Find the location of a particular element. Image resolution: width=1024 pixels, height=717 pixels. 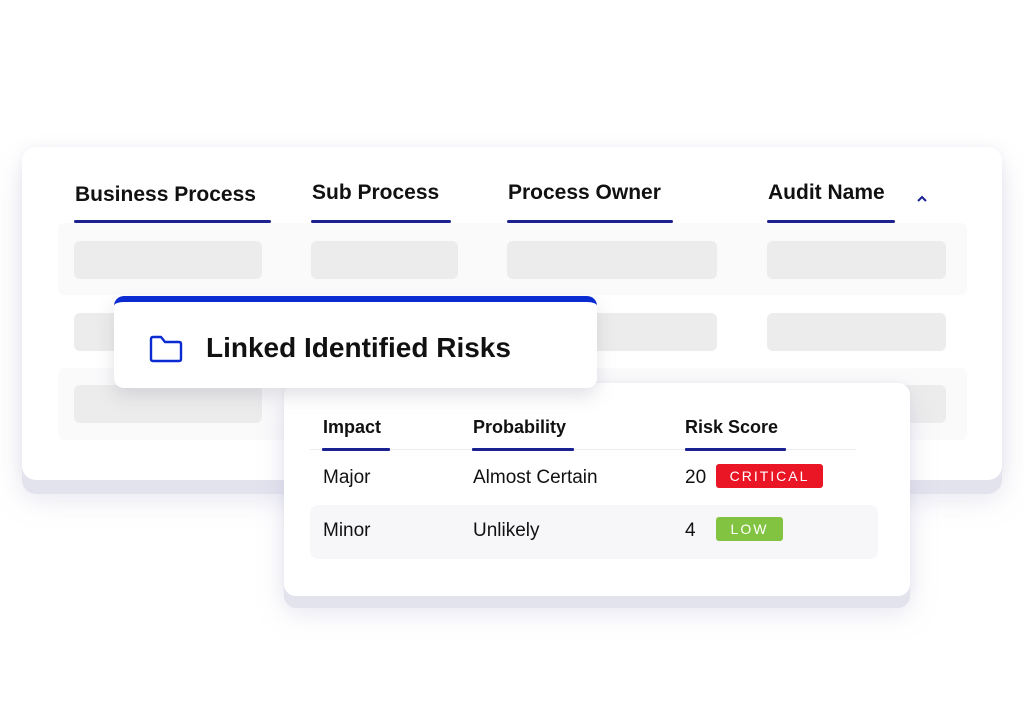

probability-value: Almost Certain is located at coordinates (535, 477).